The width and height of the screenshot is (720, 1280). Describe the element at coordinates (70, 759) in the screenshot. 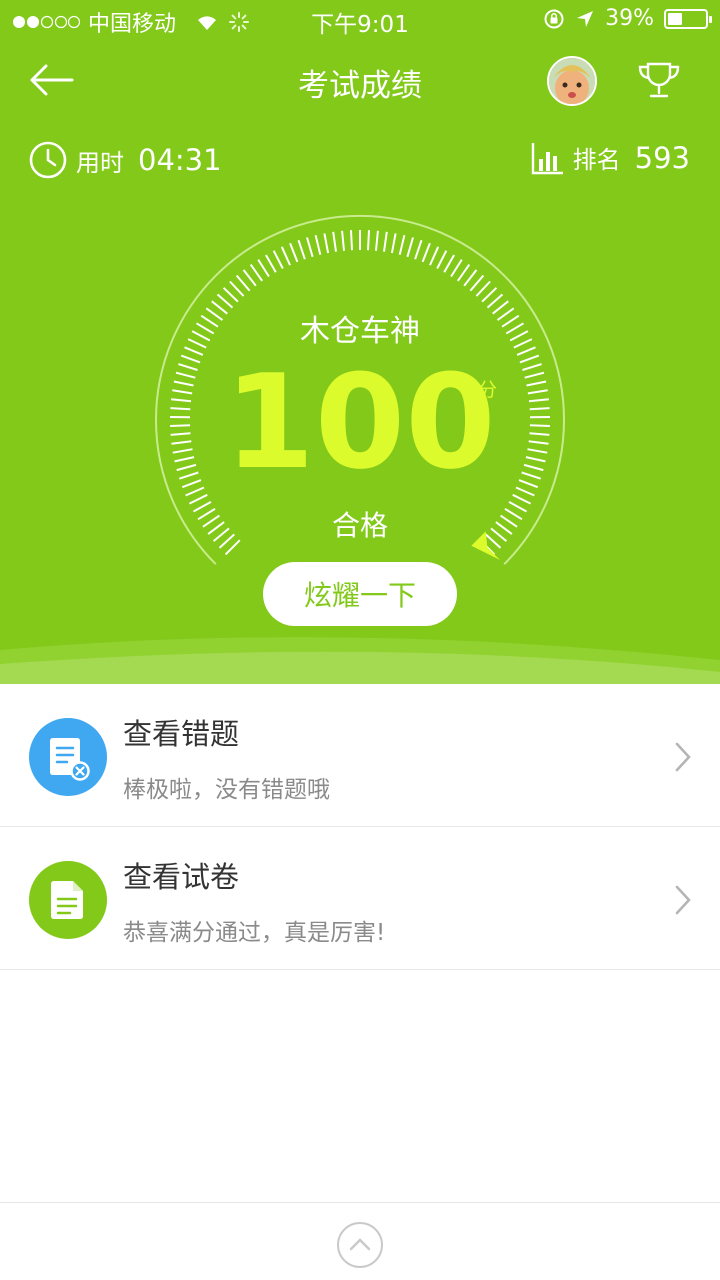

I see `wrong-questions-glyph` at that location.